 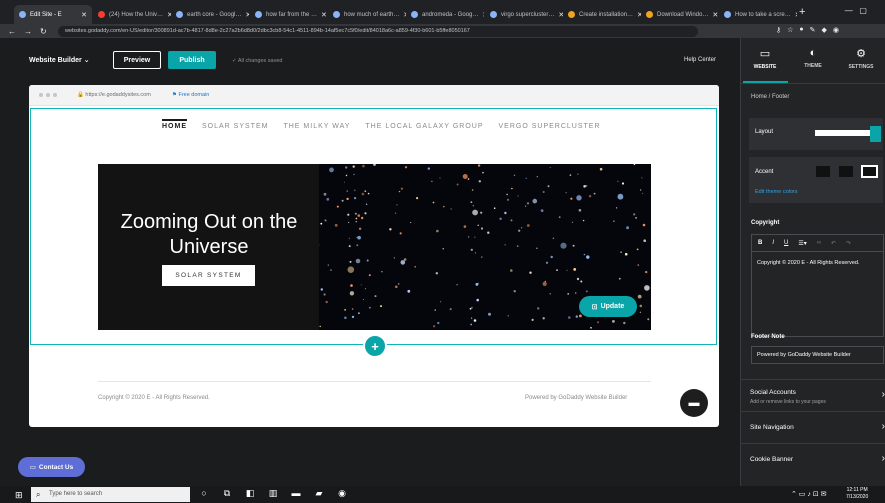 I want to click on site-nav-item: VERGO SUPERCLUSTER, so click(x=550, y=126).